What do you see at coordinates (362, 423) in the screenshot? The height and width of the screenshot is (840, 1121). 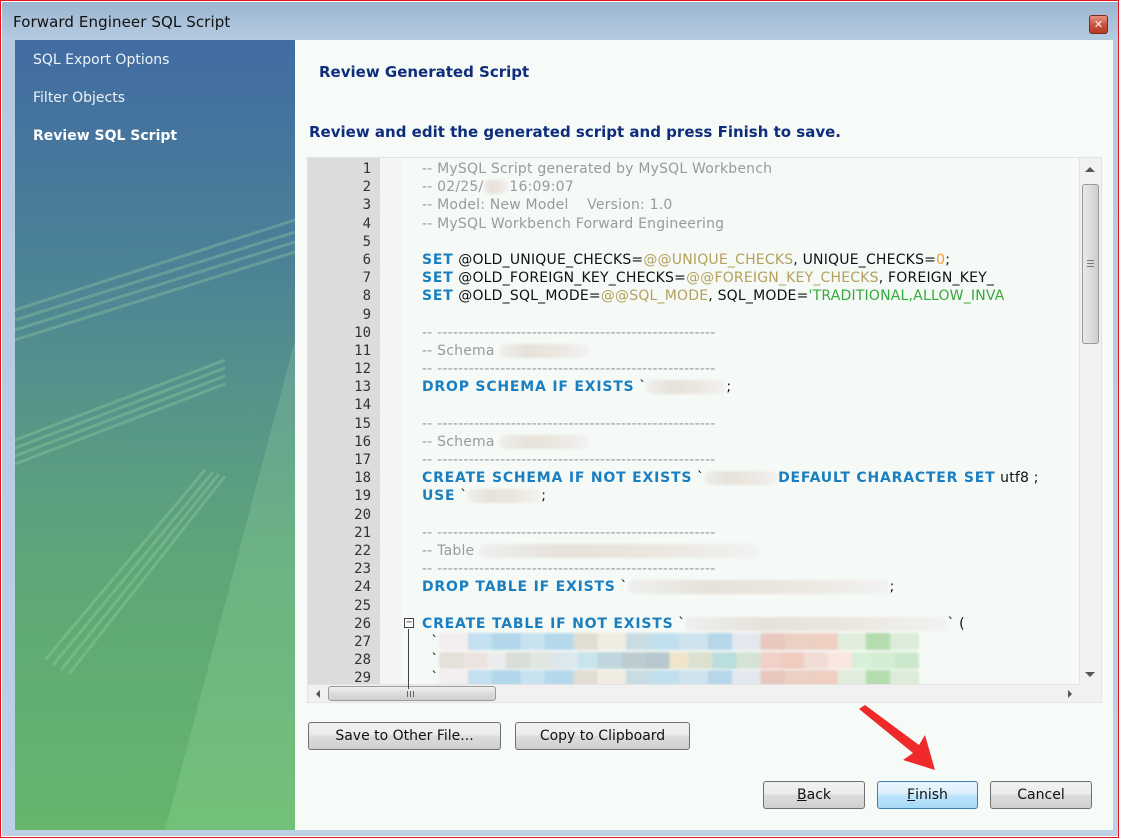 I see `line-number: 15` at bounding box center [362, 423].